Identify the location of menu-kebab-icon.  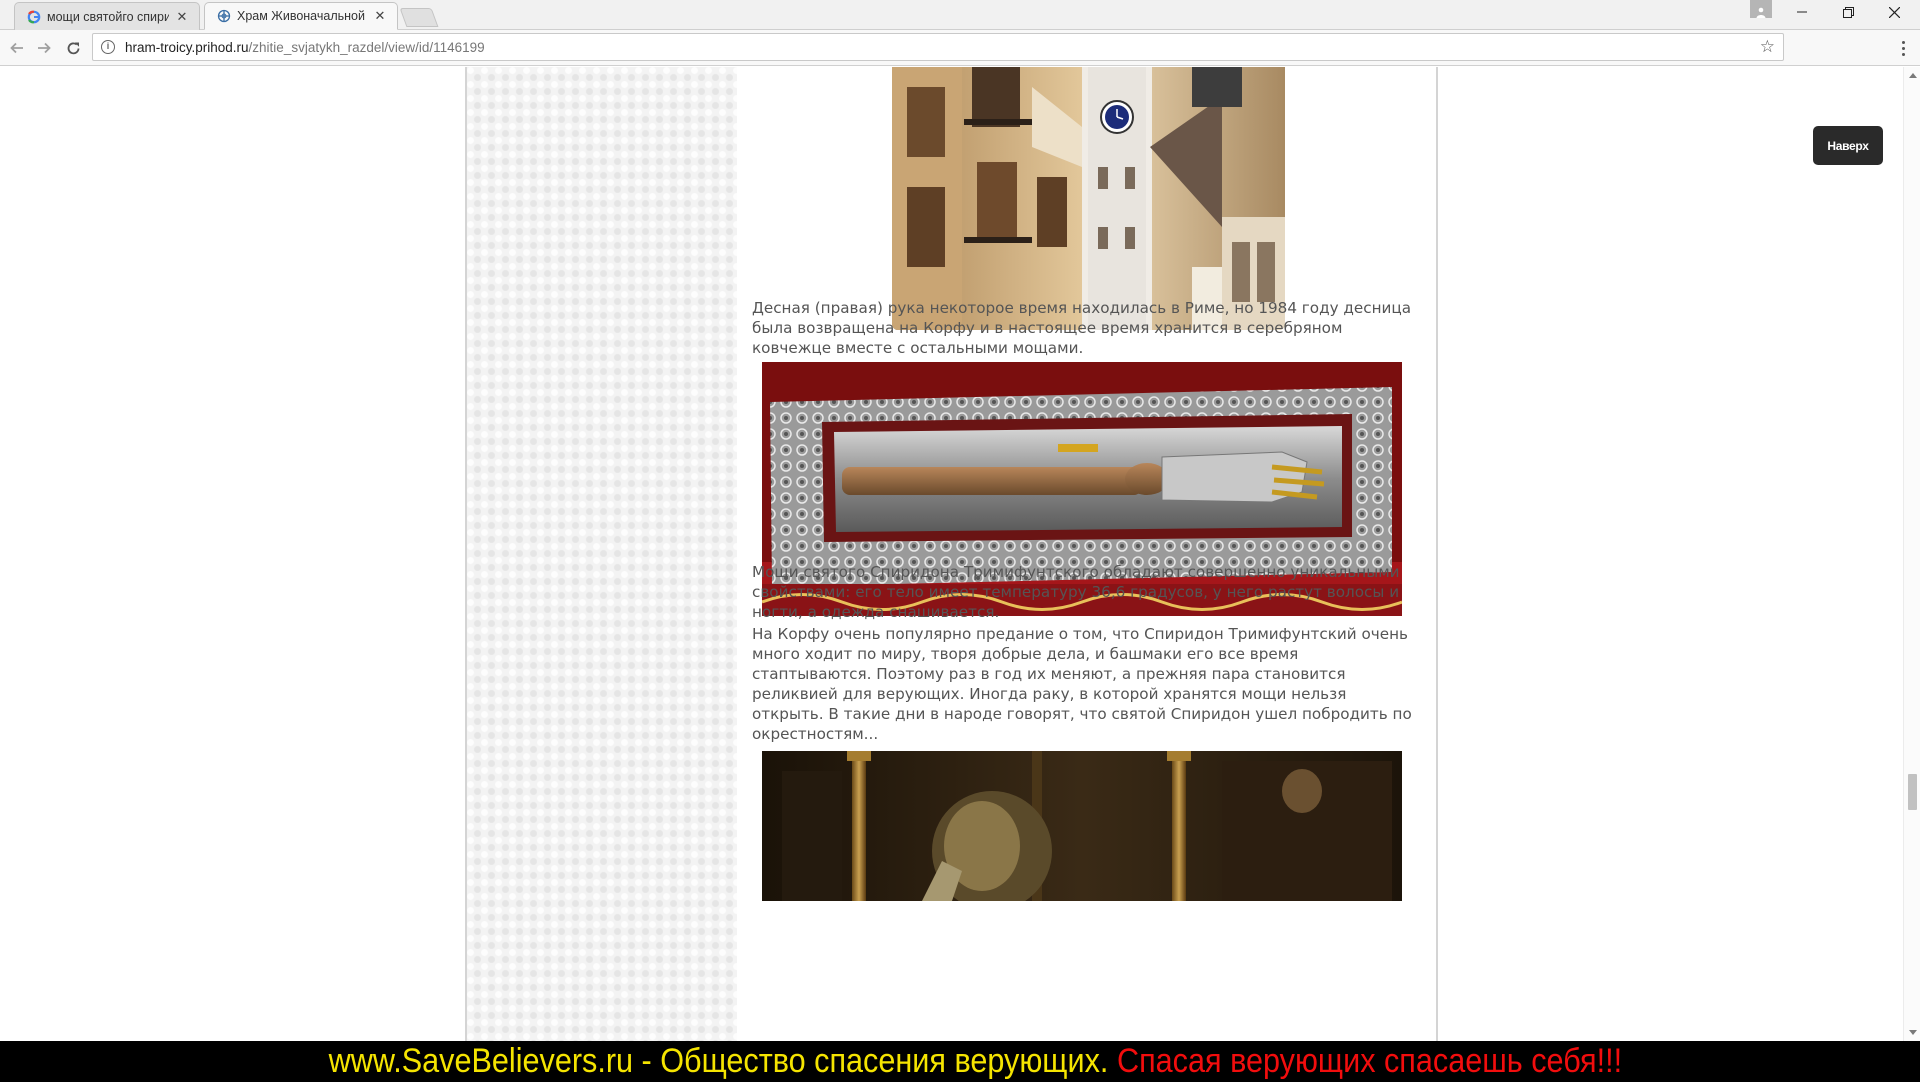
(1903, 48).